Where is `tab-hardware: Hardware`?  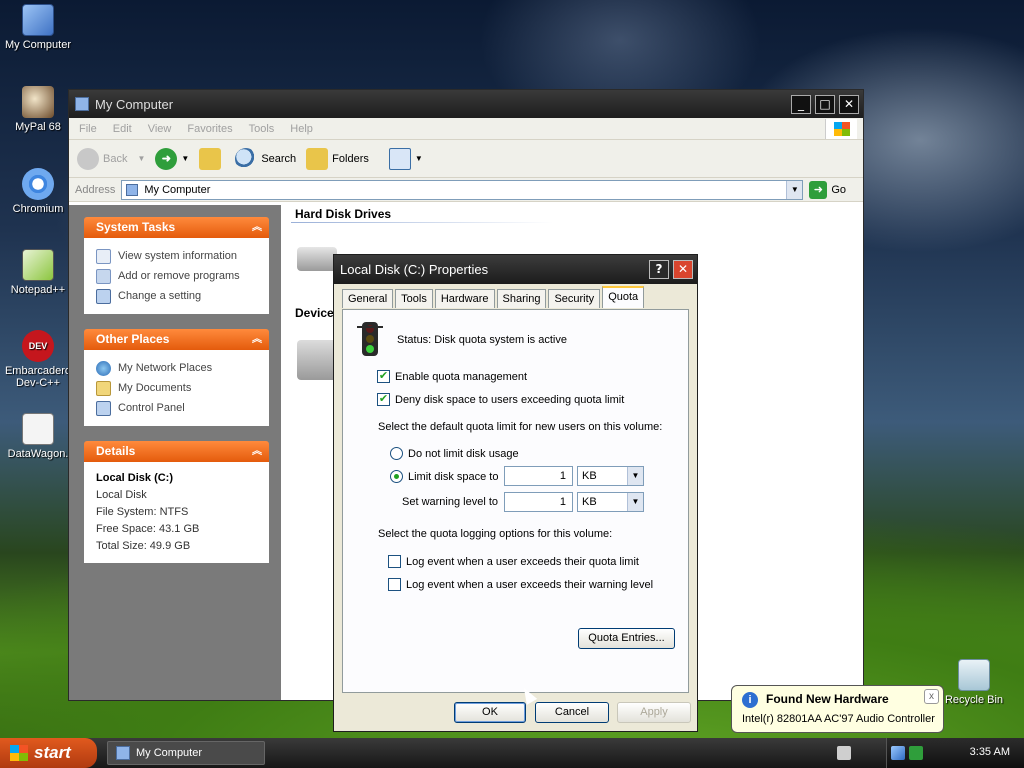
tab-hardware: Hardware is located at coordinates (464, 298).